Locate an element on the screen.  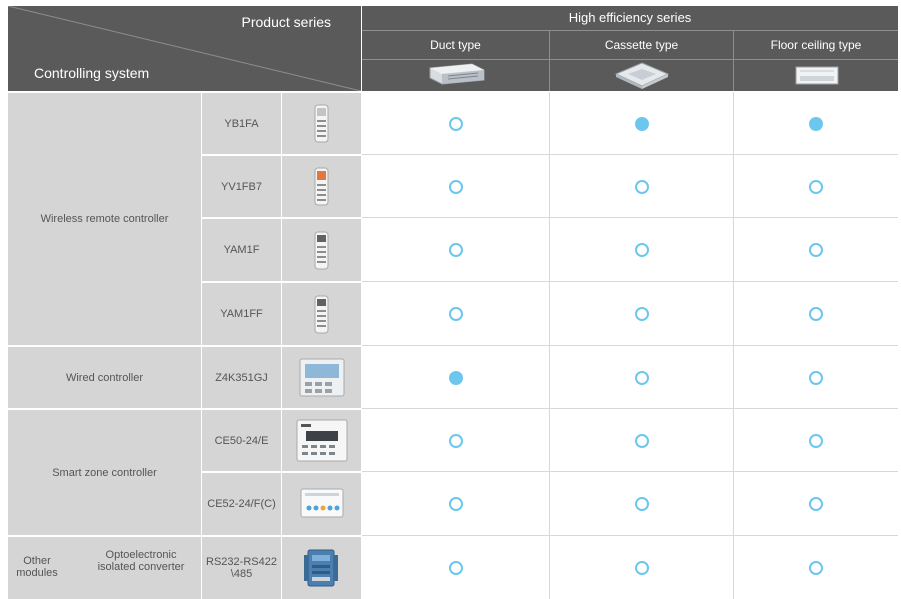
zone-controller-icon is located at coordinates (322, 440).